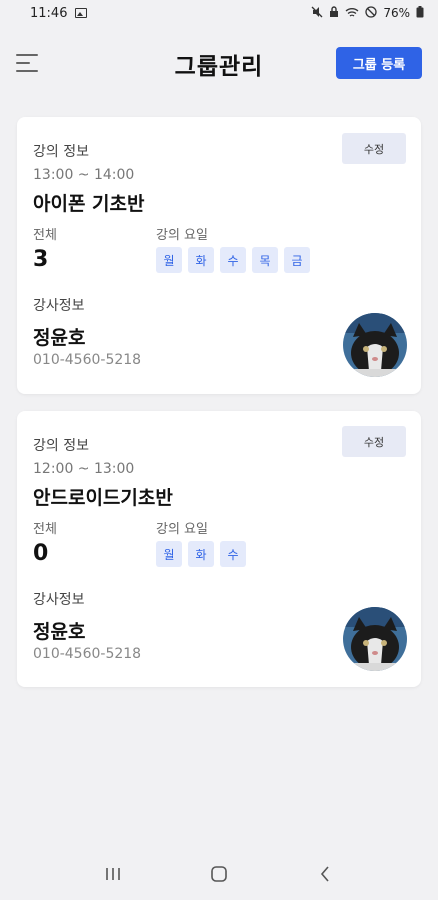 The height and width of the screenshot is (900, 438). What do you see at coordinates (265, 260) in the screenshot?
I see `day-chip: 목` at bounding box center [265, 260].